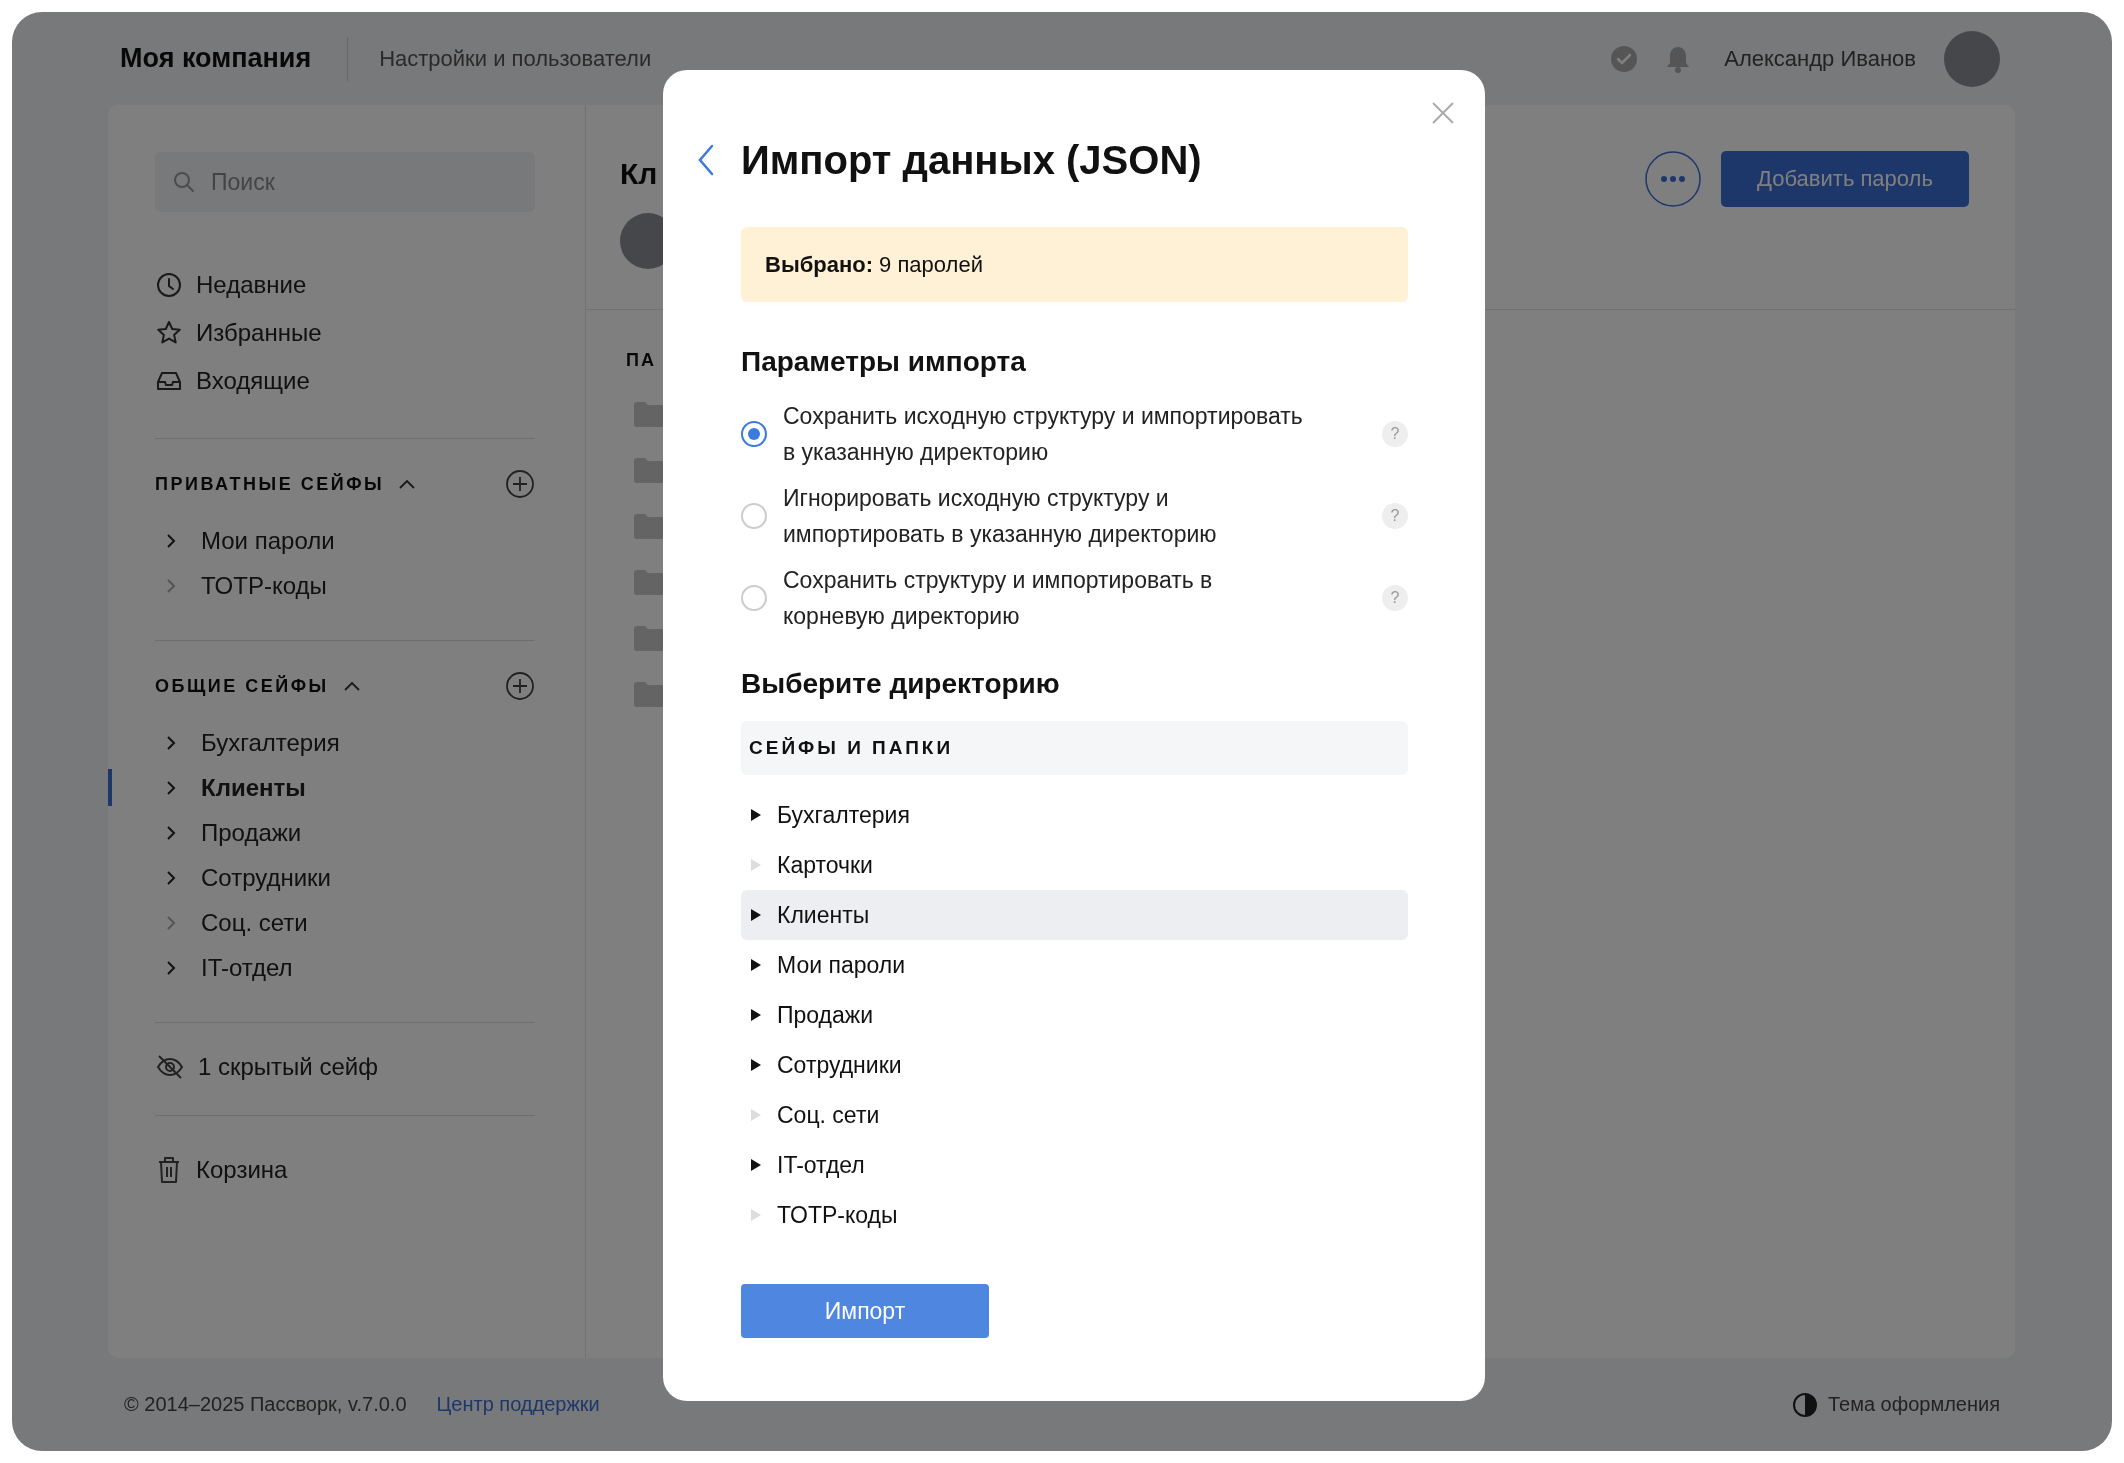 The image size is (2124, 1463). I want to click on contrast-icon, so click(1804, 1404).